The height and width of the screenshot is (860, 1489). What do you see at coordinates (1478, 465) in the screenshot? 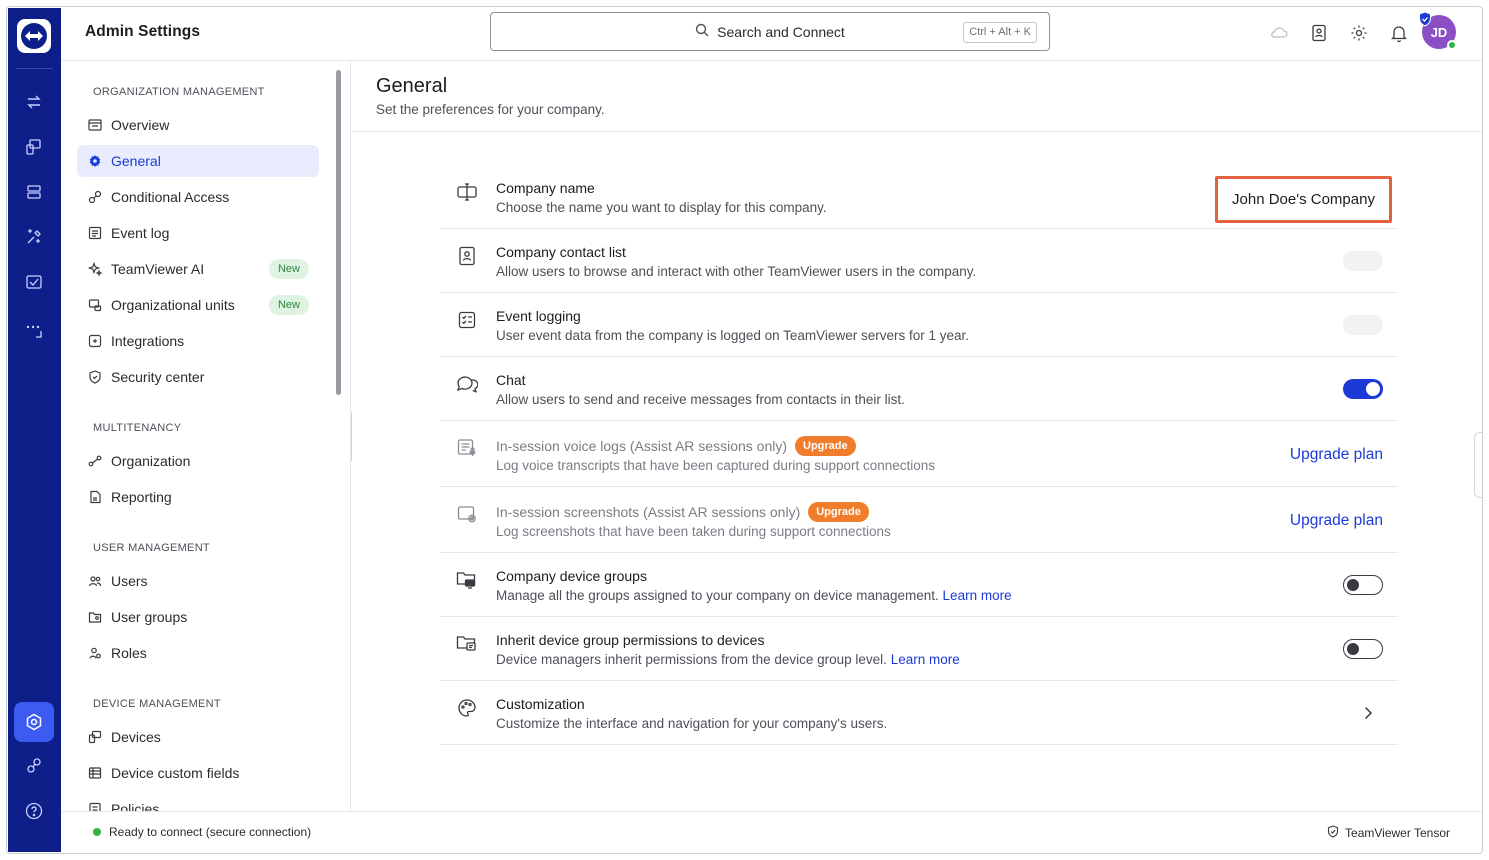
I see `side-panel-handle` at bounding box center [1478, 465].